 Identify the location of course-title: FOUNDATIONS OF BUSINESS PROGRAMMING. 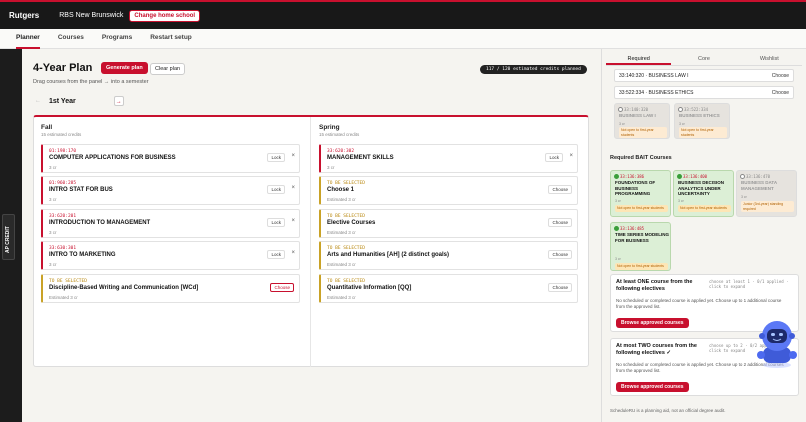
(635, 188).